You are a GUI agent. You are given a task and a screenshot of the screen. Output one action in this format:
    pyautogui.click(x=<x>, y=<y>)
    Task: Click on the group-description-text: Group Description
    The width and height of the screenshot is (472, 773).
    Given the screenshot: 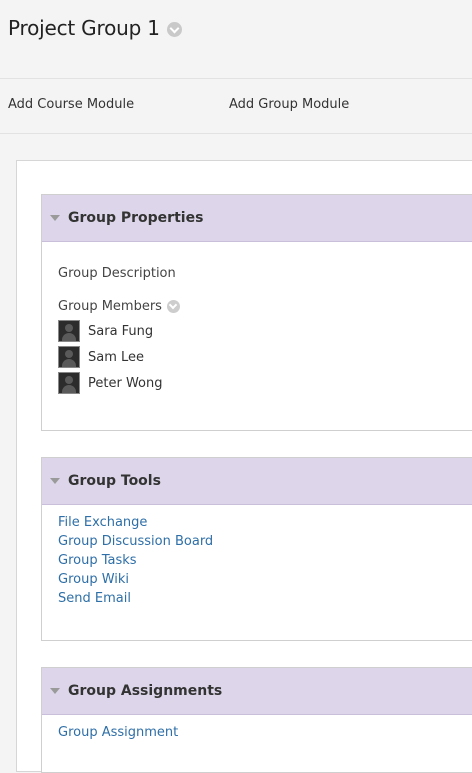 What is the action you would take?
    pyautogui.click(x=117, y=273)
    